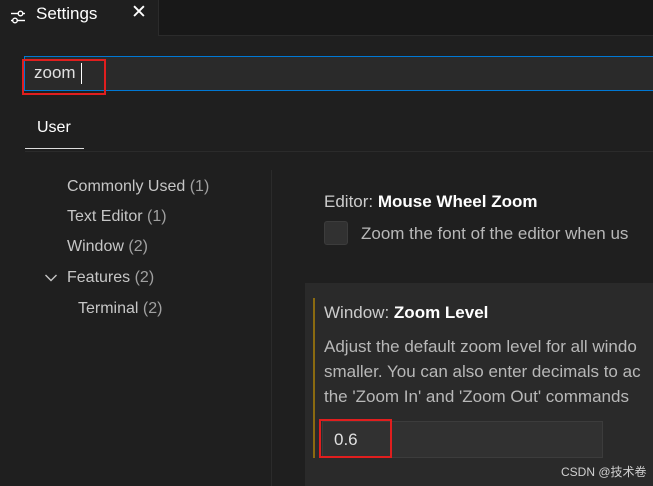 The image size is (653, 486). I want to click on panel-sash, so click(271, 328).